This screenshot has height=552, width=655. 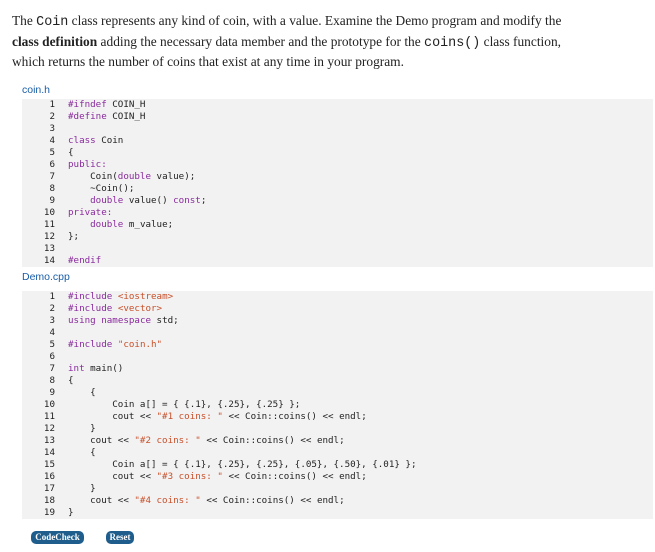 What do you see at coordinates (337, 369) in the screenshot?
I see `code-line: 7 int main()` at bounding box center [337, 369].